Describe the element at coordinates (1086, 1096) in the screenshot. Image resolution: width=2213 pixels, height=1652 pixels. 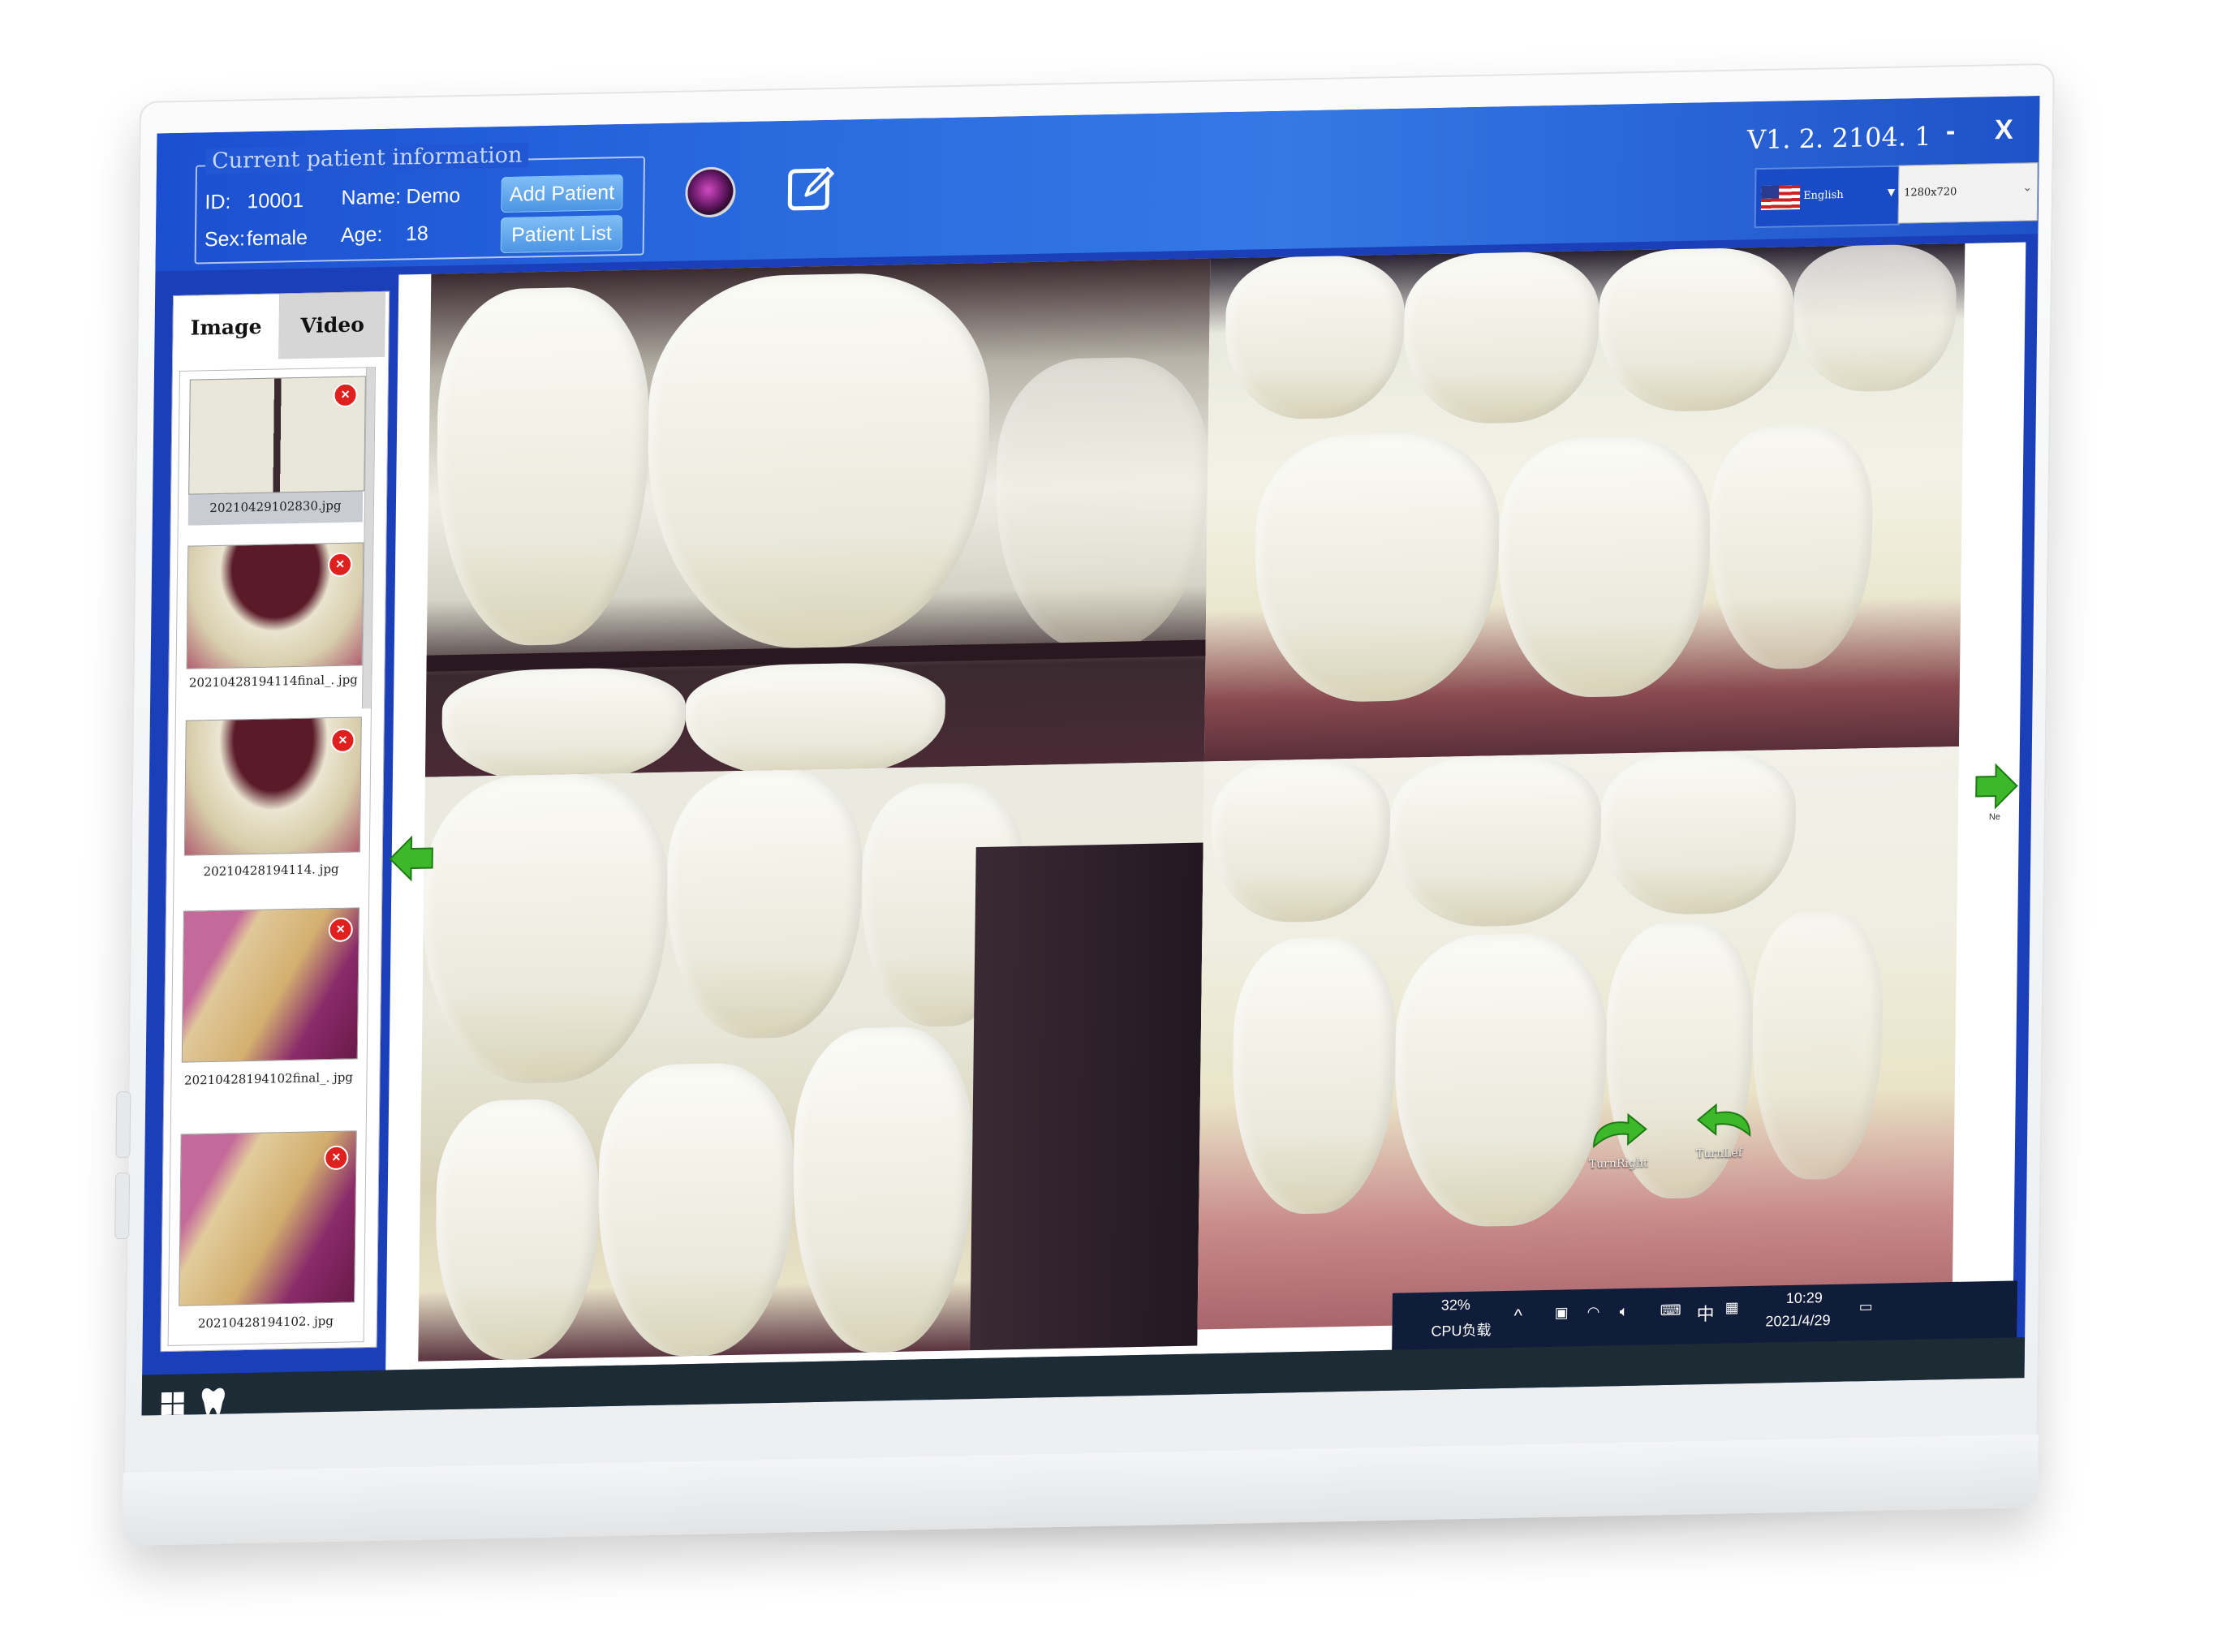
I see `dark-background` at that location.